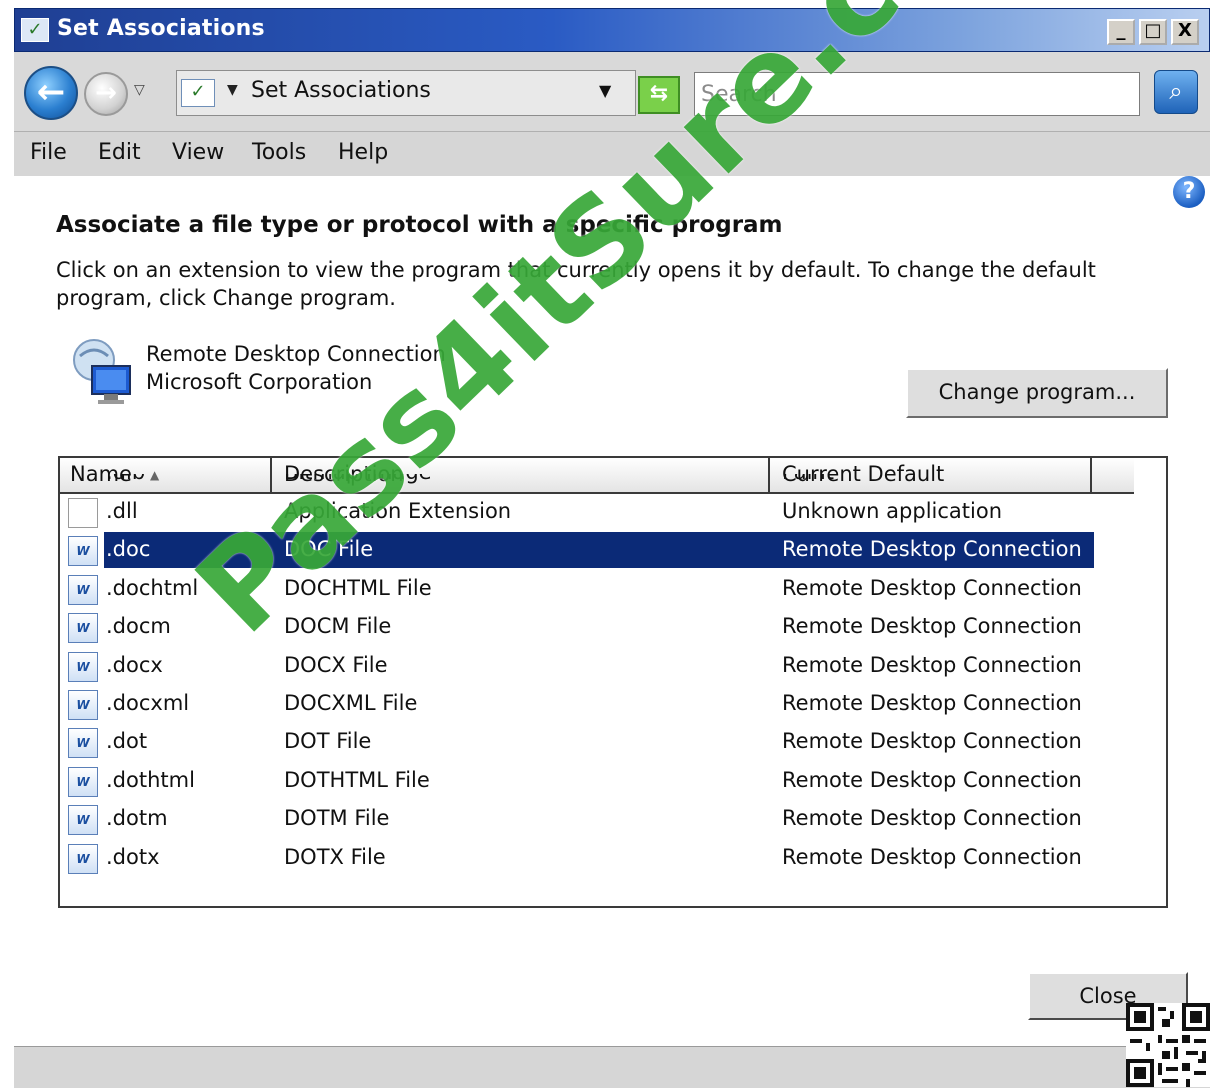 This screenshot has width=1210, height=1088. I want to click on row-name: .docm, so click(138, 626).